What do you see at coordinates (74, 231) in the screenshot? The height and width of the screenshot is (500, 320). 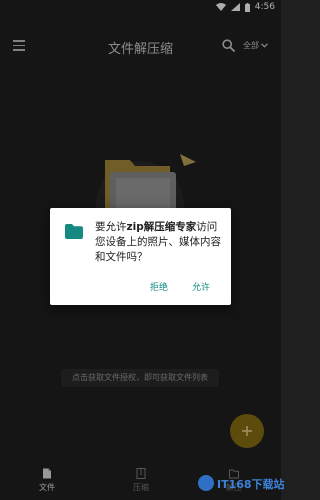 I see `folder-icon` at bounding box center [74, 231].